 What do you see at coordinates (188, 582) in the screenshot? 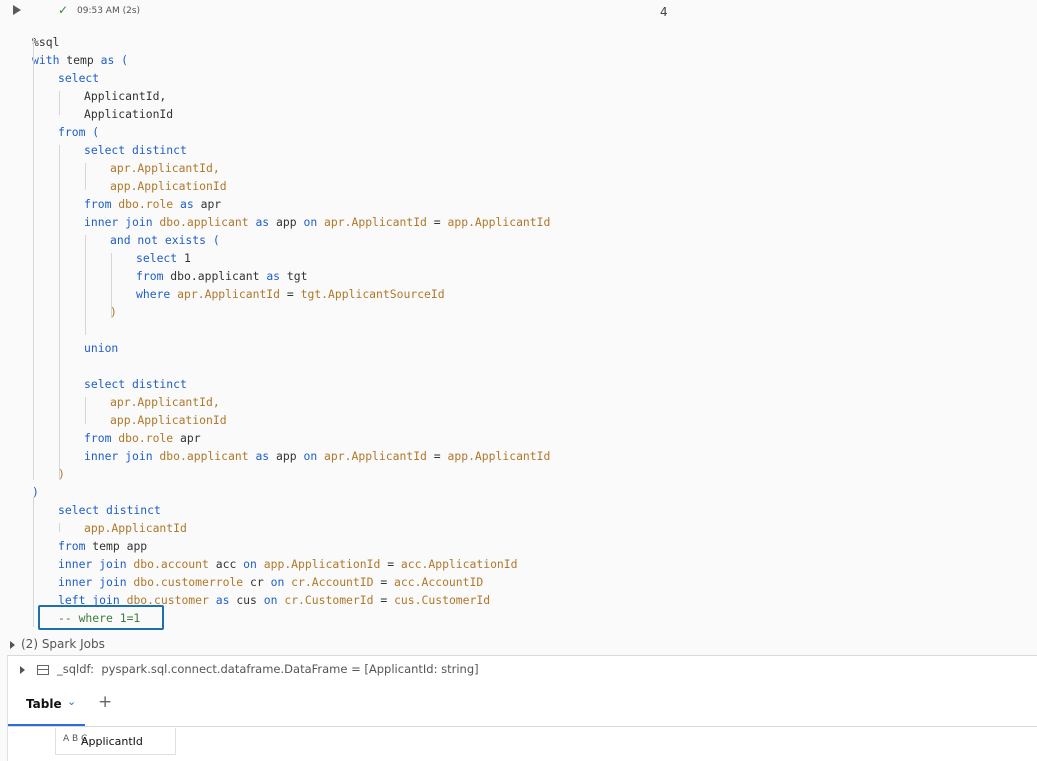
I see `code-token: dbo.customerrole` at bounding box center [188, 582].